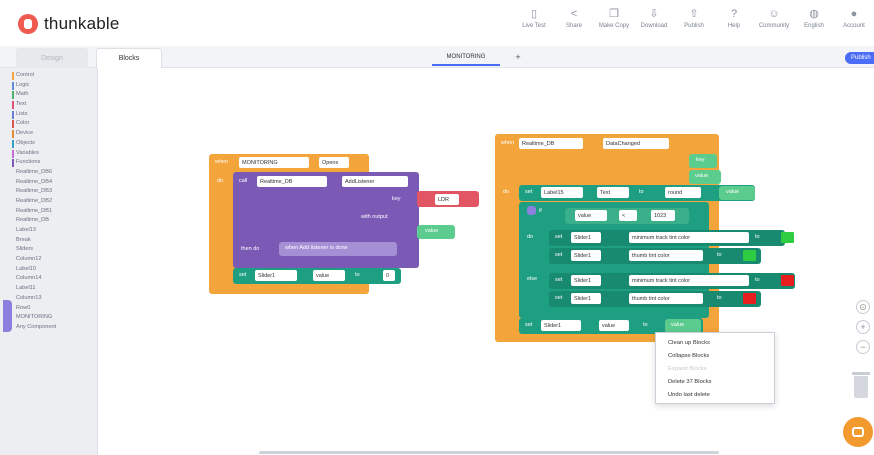 Image resolution: width=874 pixels, height=455 pixels. What do you see at coordinates (48, 124) in the screenshot?
I see `sidebar-item-color: Color` at bounding box center [48, 124].